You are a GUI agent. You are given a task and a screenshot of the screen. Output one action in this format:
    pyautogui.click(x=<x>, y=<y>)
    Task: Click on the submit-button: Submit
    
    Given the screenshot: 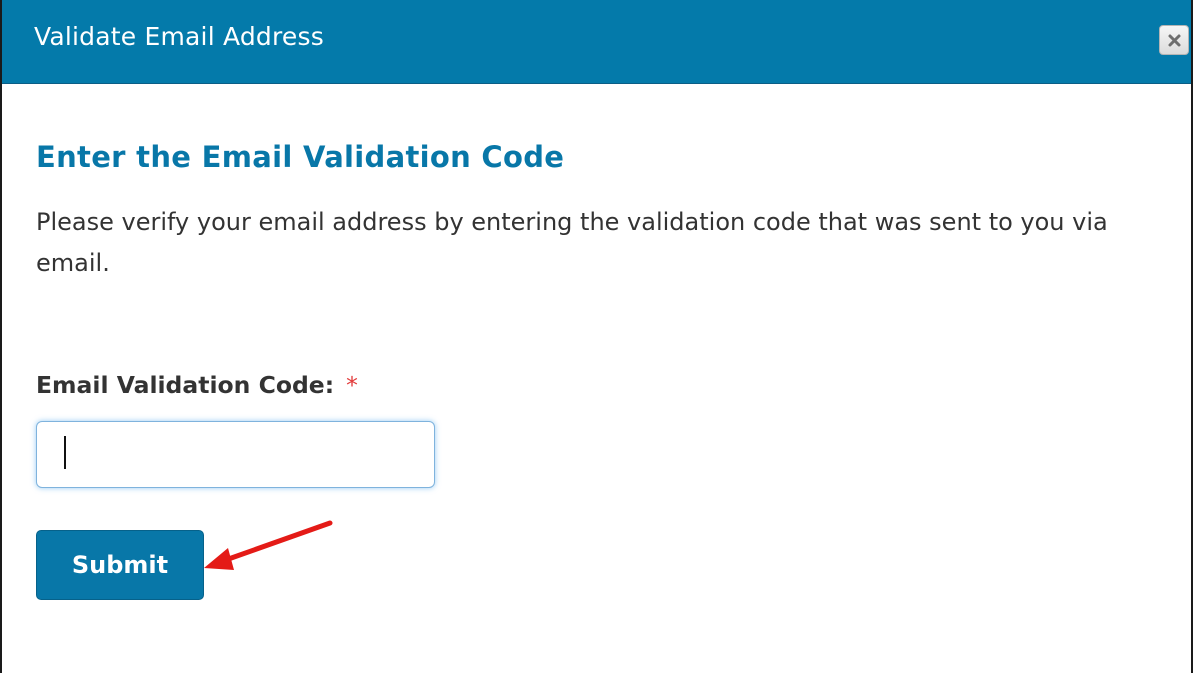 What is the action you would take?
    pyautogui.click(x=120, y=565)
    